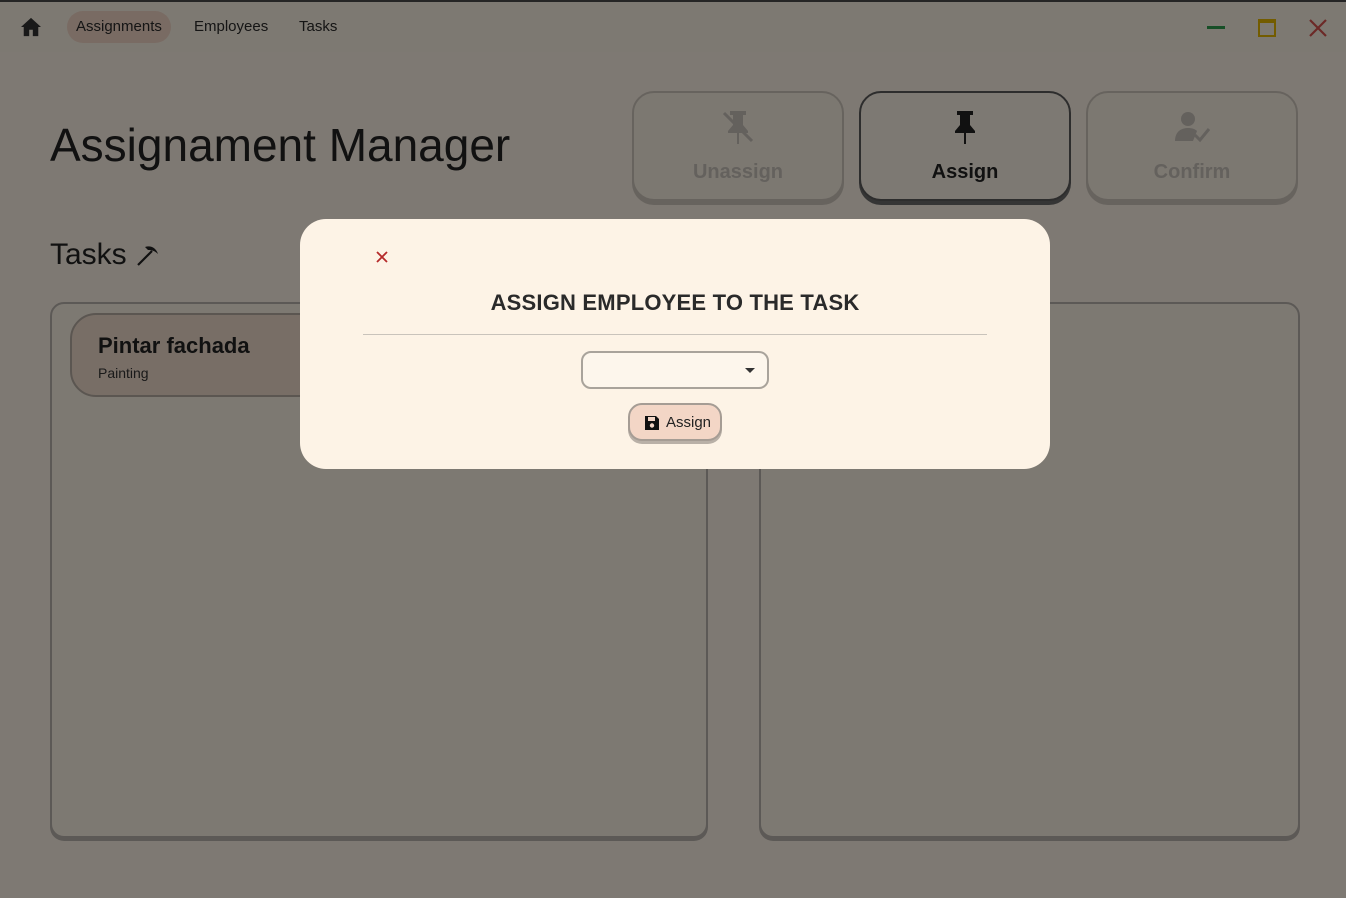  What do you see at coordinates (675, 370) in the screenshot?
I see `employee-select` at bounding box center [675, 370].